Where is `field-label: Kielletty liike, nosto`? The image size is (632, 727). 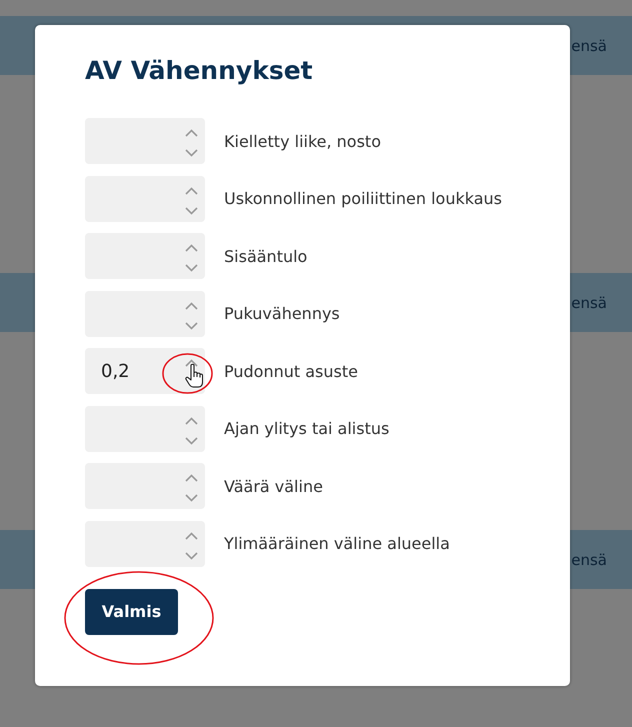
field-label: Kielletty liike, nosto is located at coordinates (302, 141).